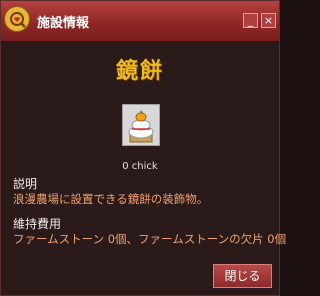 This screenshot has width=320, height=296. I want to click on close-button: 閉じる, so click(242, 276).